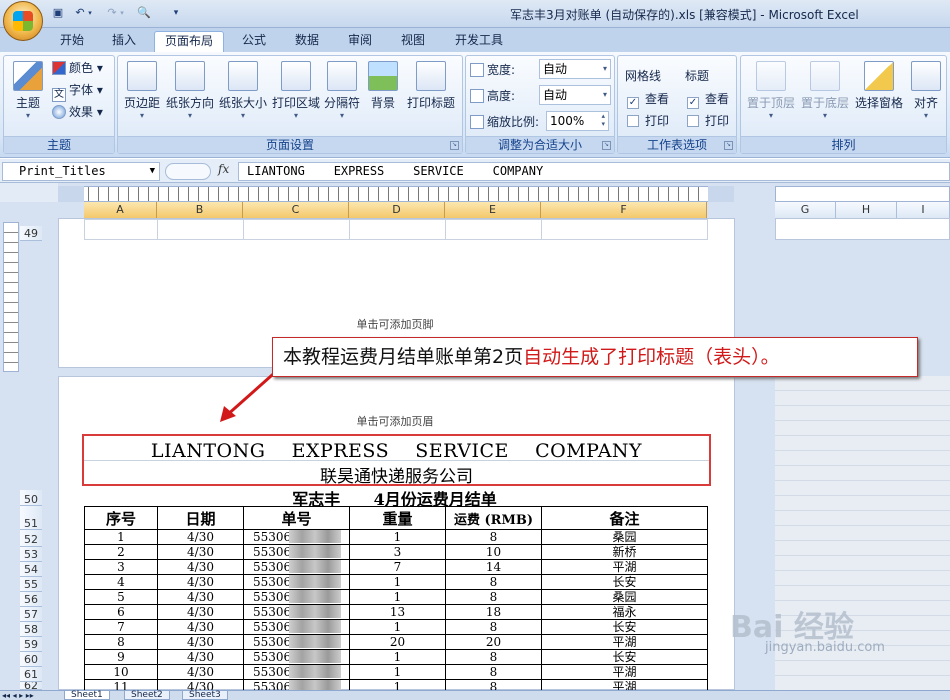 This screenshot has width=950, height=700. What do you see at coordinates (624, 210) in the screenshot?
I see `column-header-f: F` at bounding box center [624, 210].